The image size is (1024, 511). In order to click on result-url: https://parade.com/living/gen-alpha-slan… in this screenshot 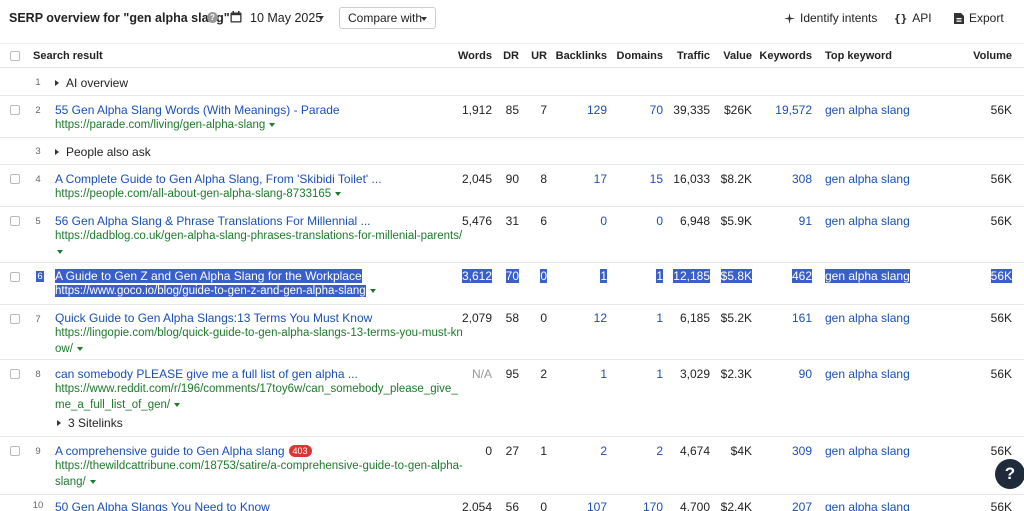, I will do `click(165, 125)`.